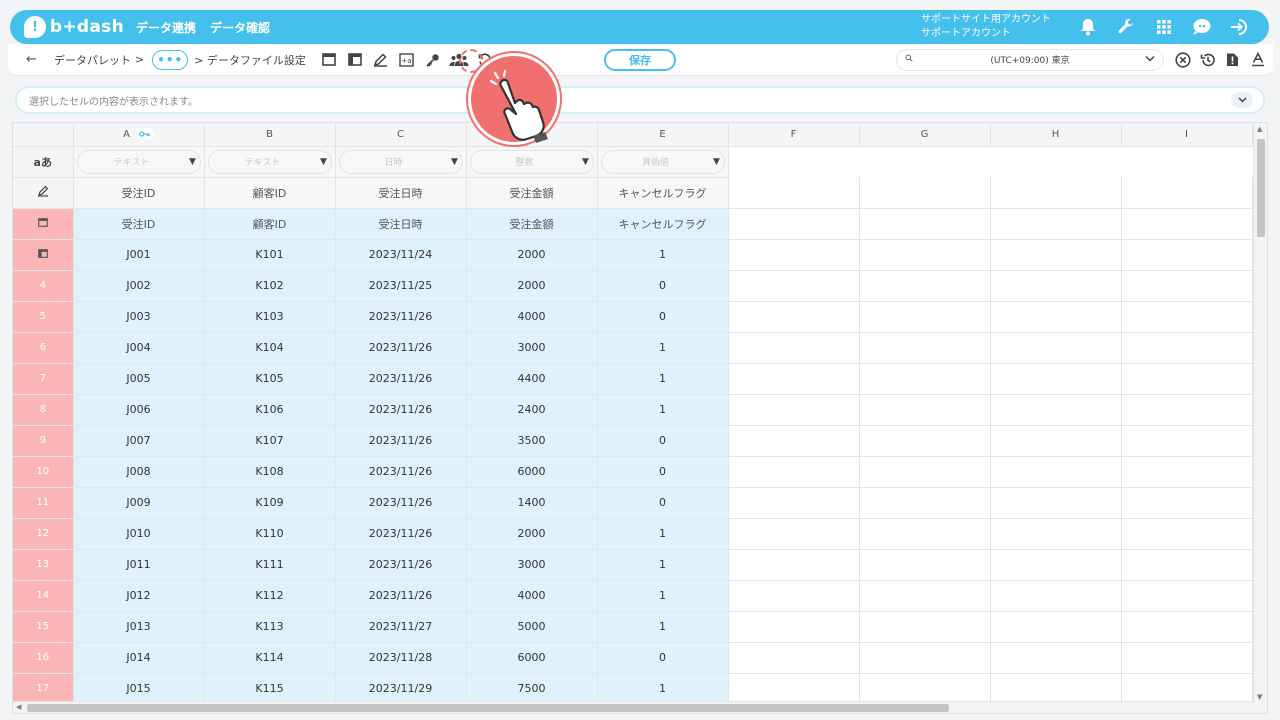 Image resolution: width=1280 pixels, height=720 pixels. What do you see at coordinates (1259, 129) in the screenshot?
I see `scroll-up-arrow-icon: ▲` at bounding box center [1259, 129].